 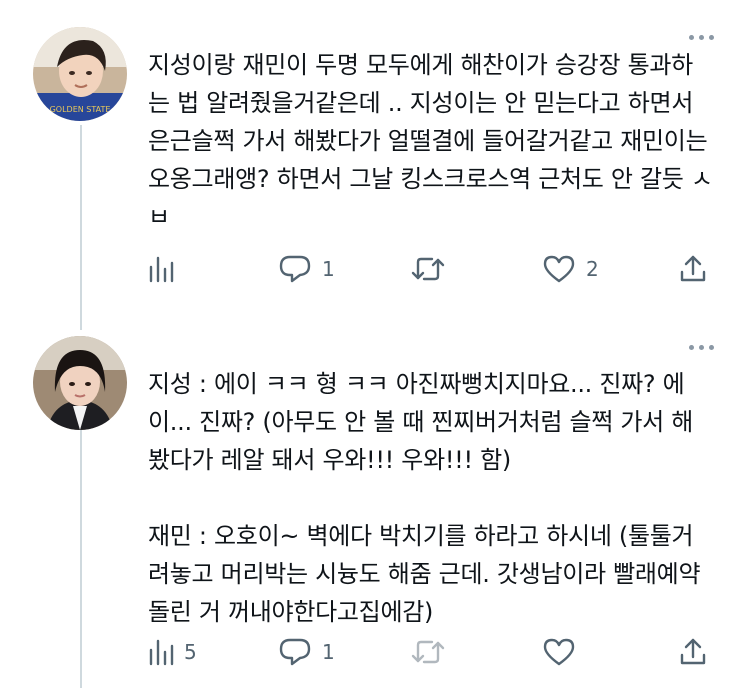 I want to click on avatar: GOLDEN STATE, so click(x=80, y=74).